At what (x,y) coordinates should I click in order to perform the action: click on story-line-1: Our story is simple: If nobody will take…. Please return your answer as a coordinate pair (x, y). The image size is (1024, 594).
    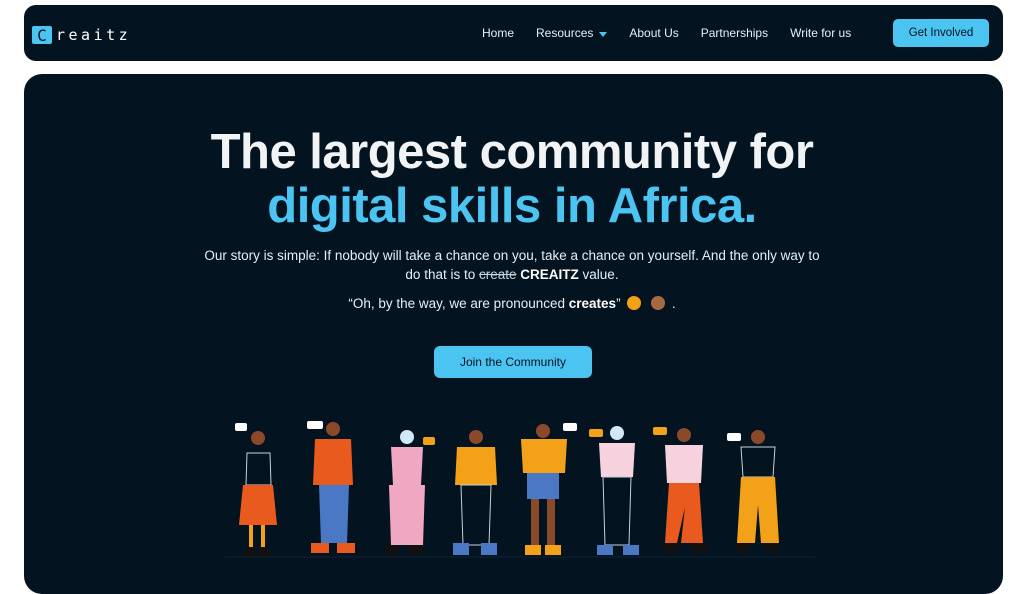
    Looking at the image, I should click on (512, 255).